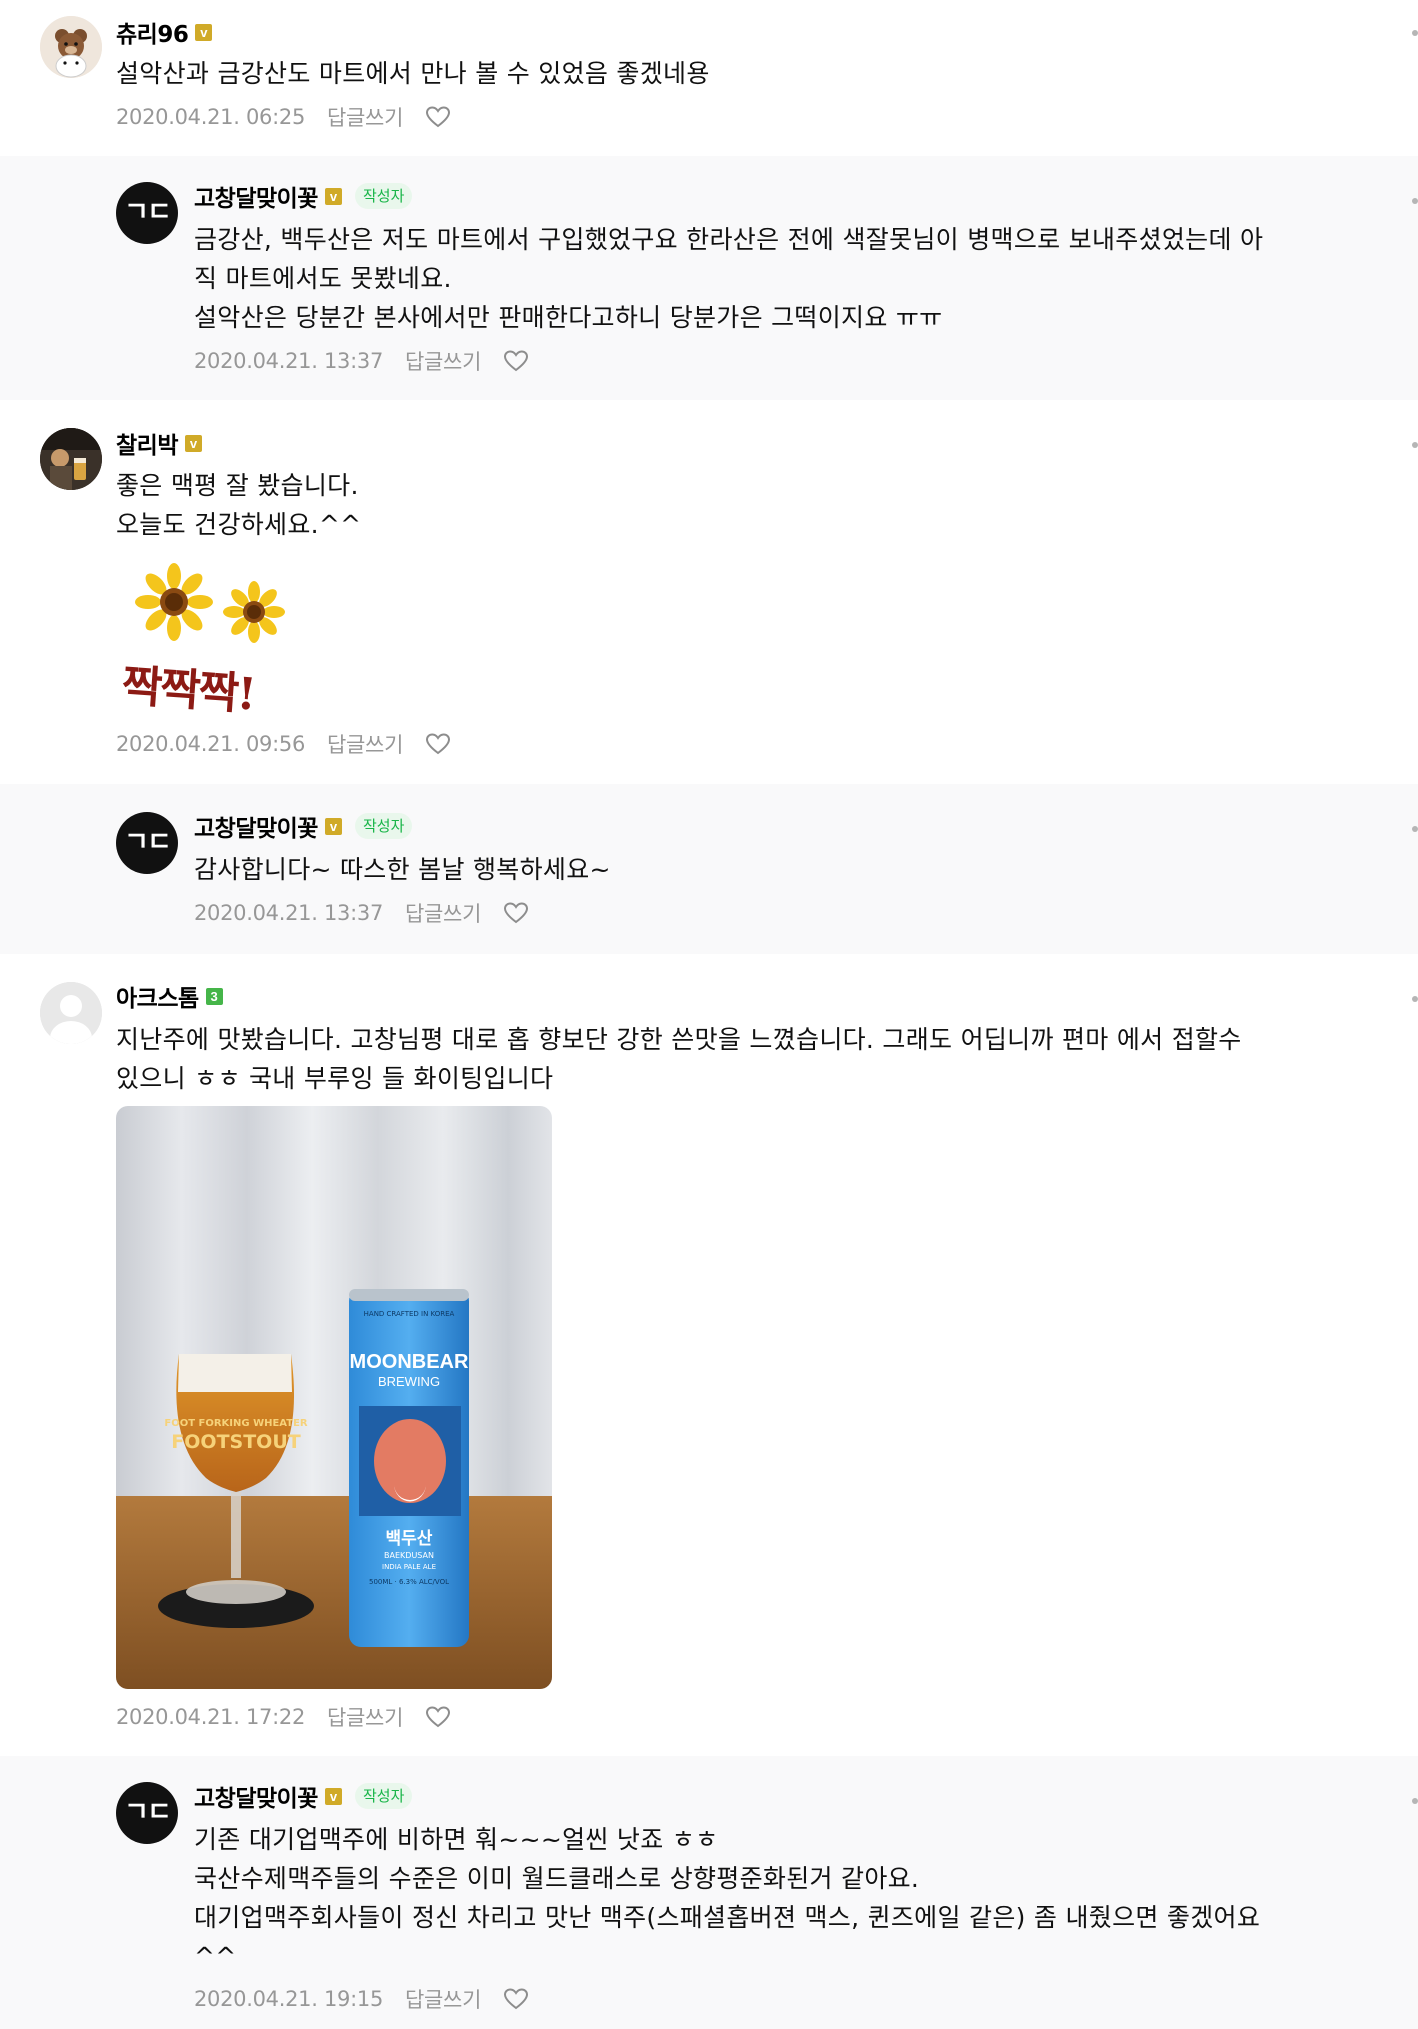  Describe the element at coordinates (214, 996) in the screenshot. I see `level-badge: 3` at that location.